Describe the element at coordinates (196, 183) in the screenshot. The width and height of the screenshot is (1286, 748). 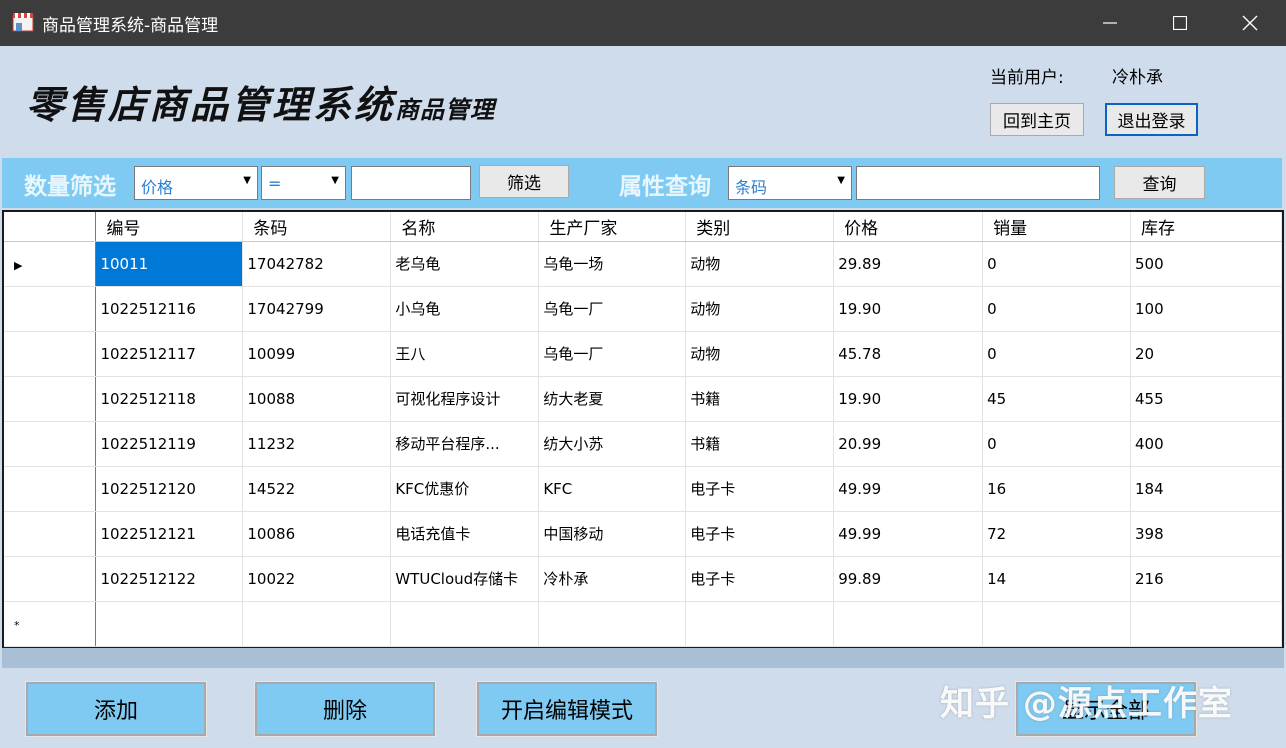
I see `filter-field-select: 价格 ▼` at that location.